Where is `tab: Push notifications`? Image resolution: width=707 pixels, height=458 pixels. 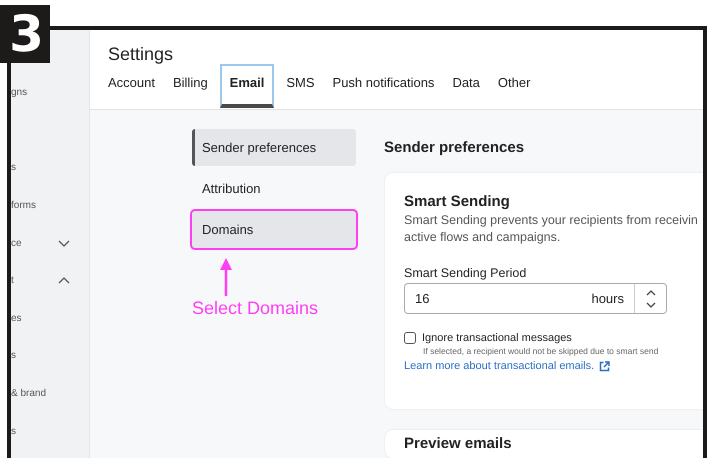
tab: Push notifications is located at coordinates (383, 86).